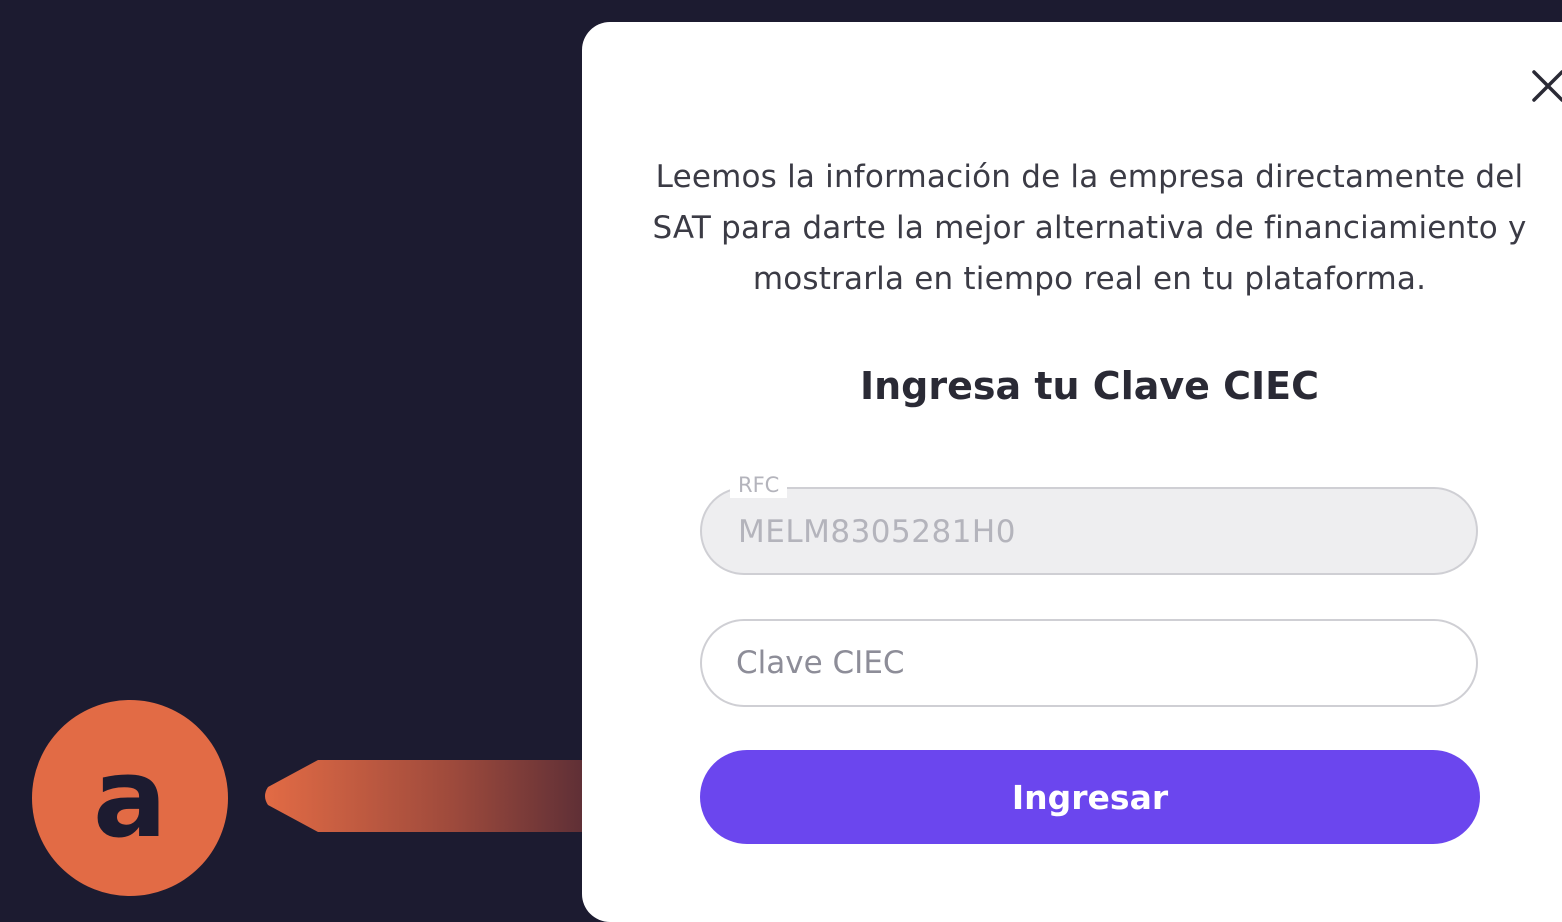 This screenshot has width=1562, height=922. I want to click on annotation-badge-letter: a, so click(130, 798).